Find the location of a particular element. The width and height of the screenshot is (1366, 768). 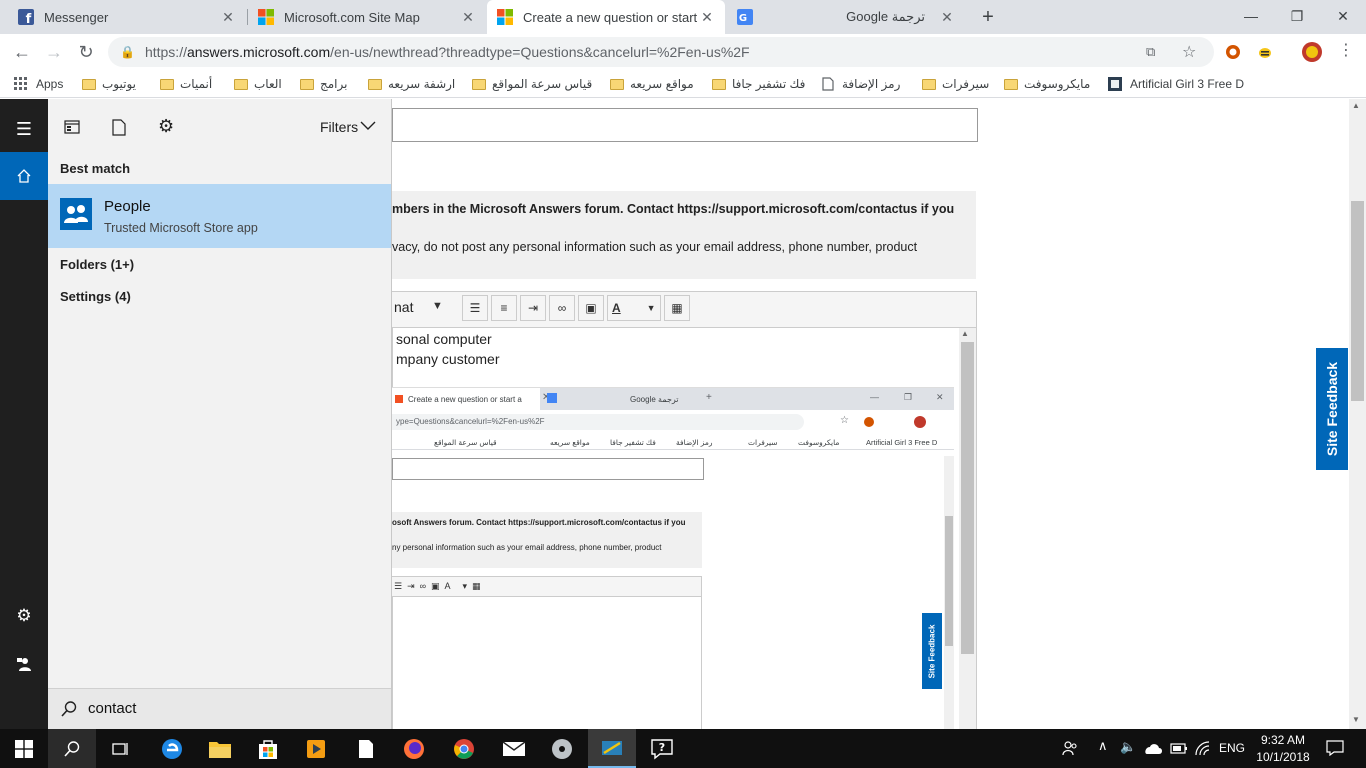

snipping-app is located at coordinates (612, 748).